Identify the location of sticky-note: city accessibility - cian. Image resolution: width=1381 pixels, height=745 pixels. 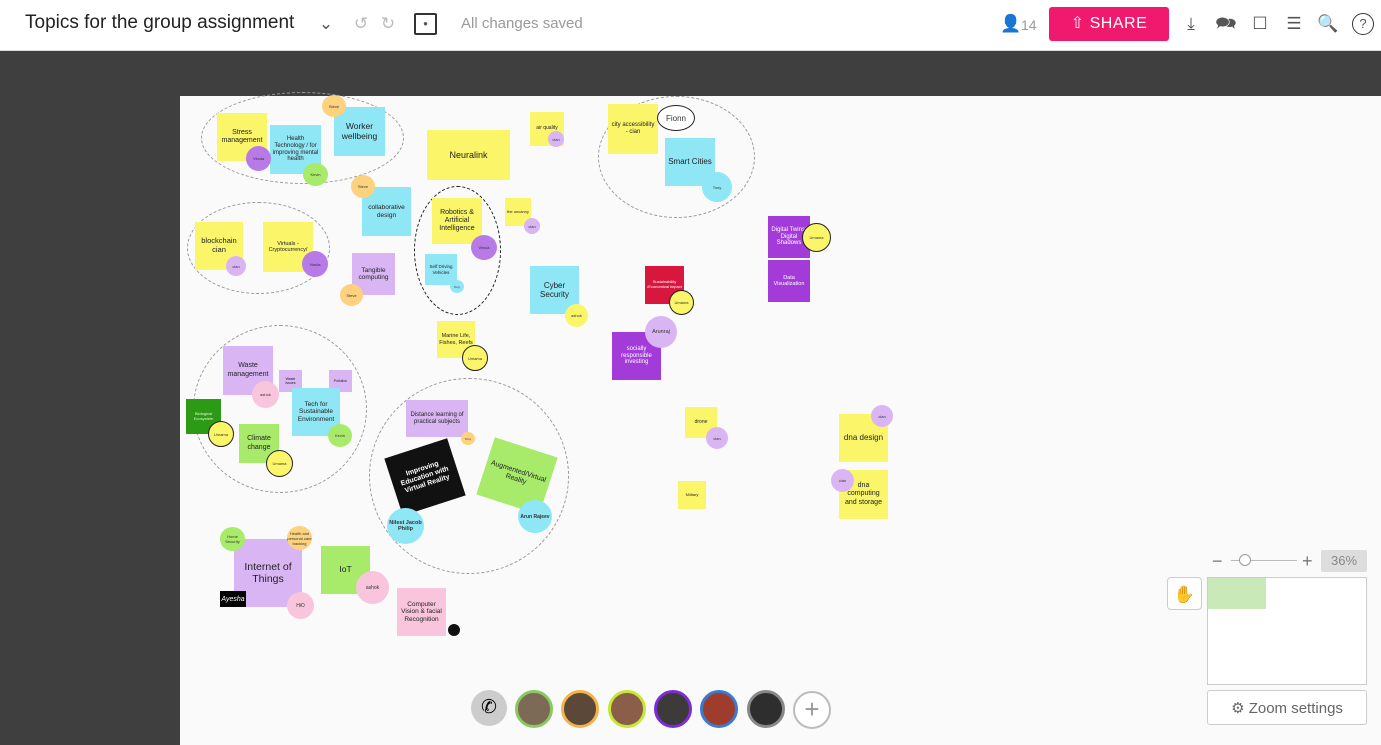
(633, 129).